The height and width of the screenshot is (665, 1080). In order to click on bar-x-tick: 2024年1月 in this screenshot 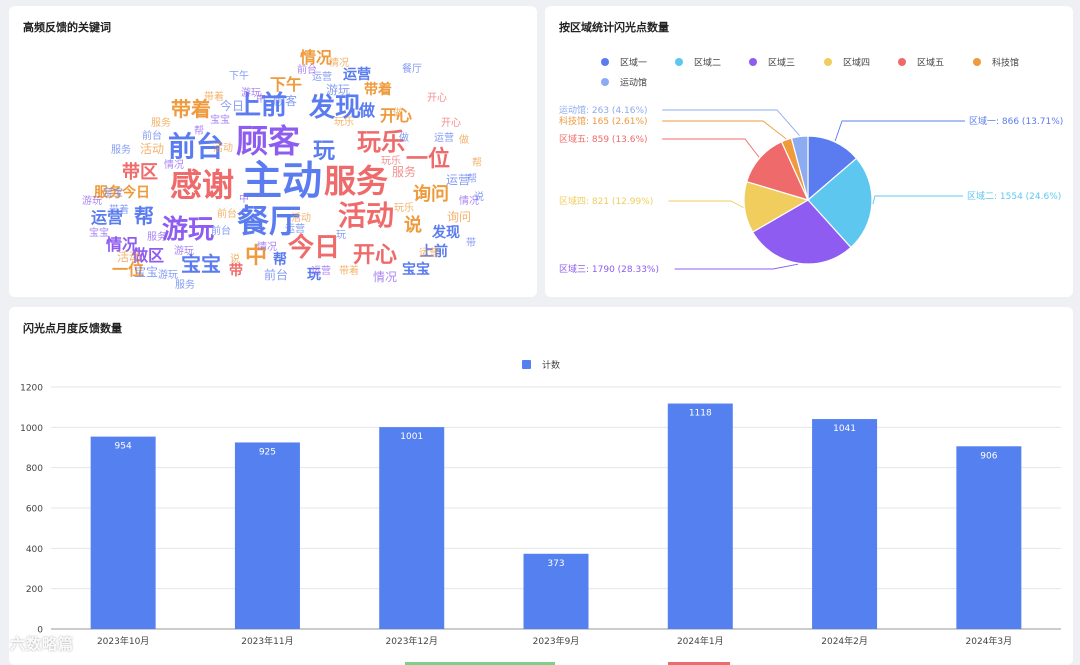, I will do `click(700, 641)`.